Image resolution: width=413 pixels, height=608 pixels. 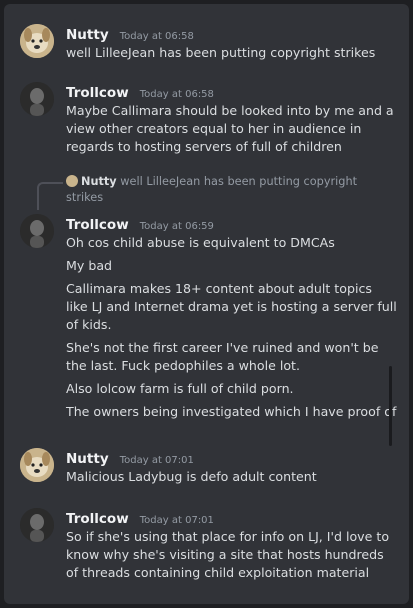 What do you see at coordinates (99, 181) in the screenshot?
I see `reply-author: Nutty` at bounding box center [99, 181].